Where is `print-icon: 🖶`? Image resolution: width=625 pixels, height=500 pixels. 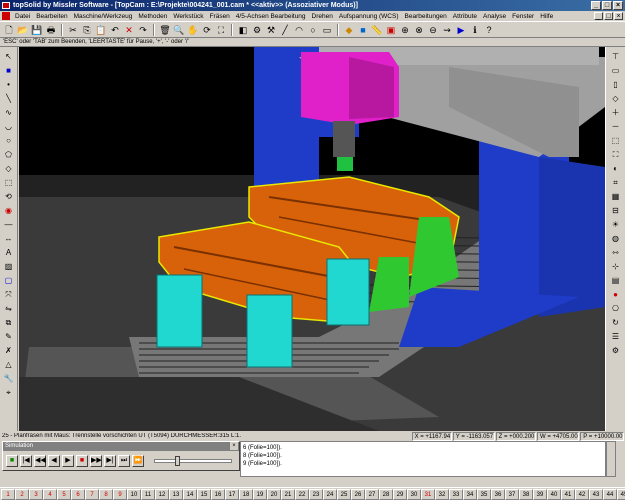
print-icon: 🖶 is located at coordinates (51, 30).